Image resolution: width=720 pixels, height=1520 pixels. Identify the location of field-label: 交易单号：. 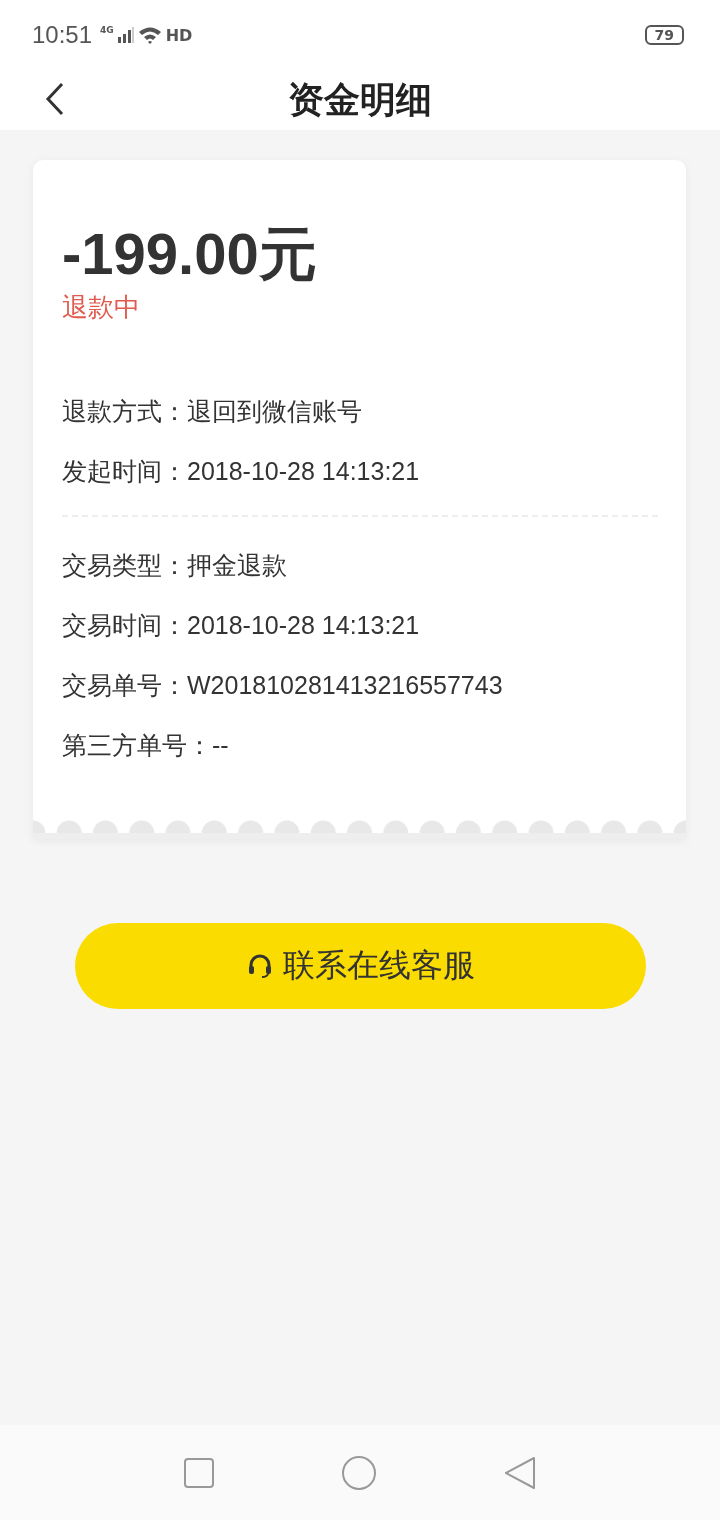
(124, 685).